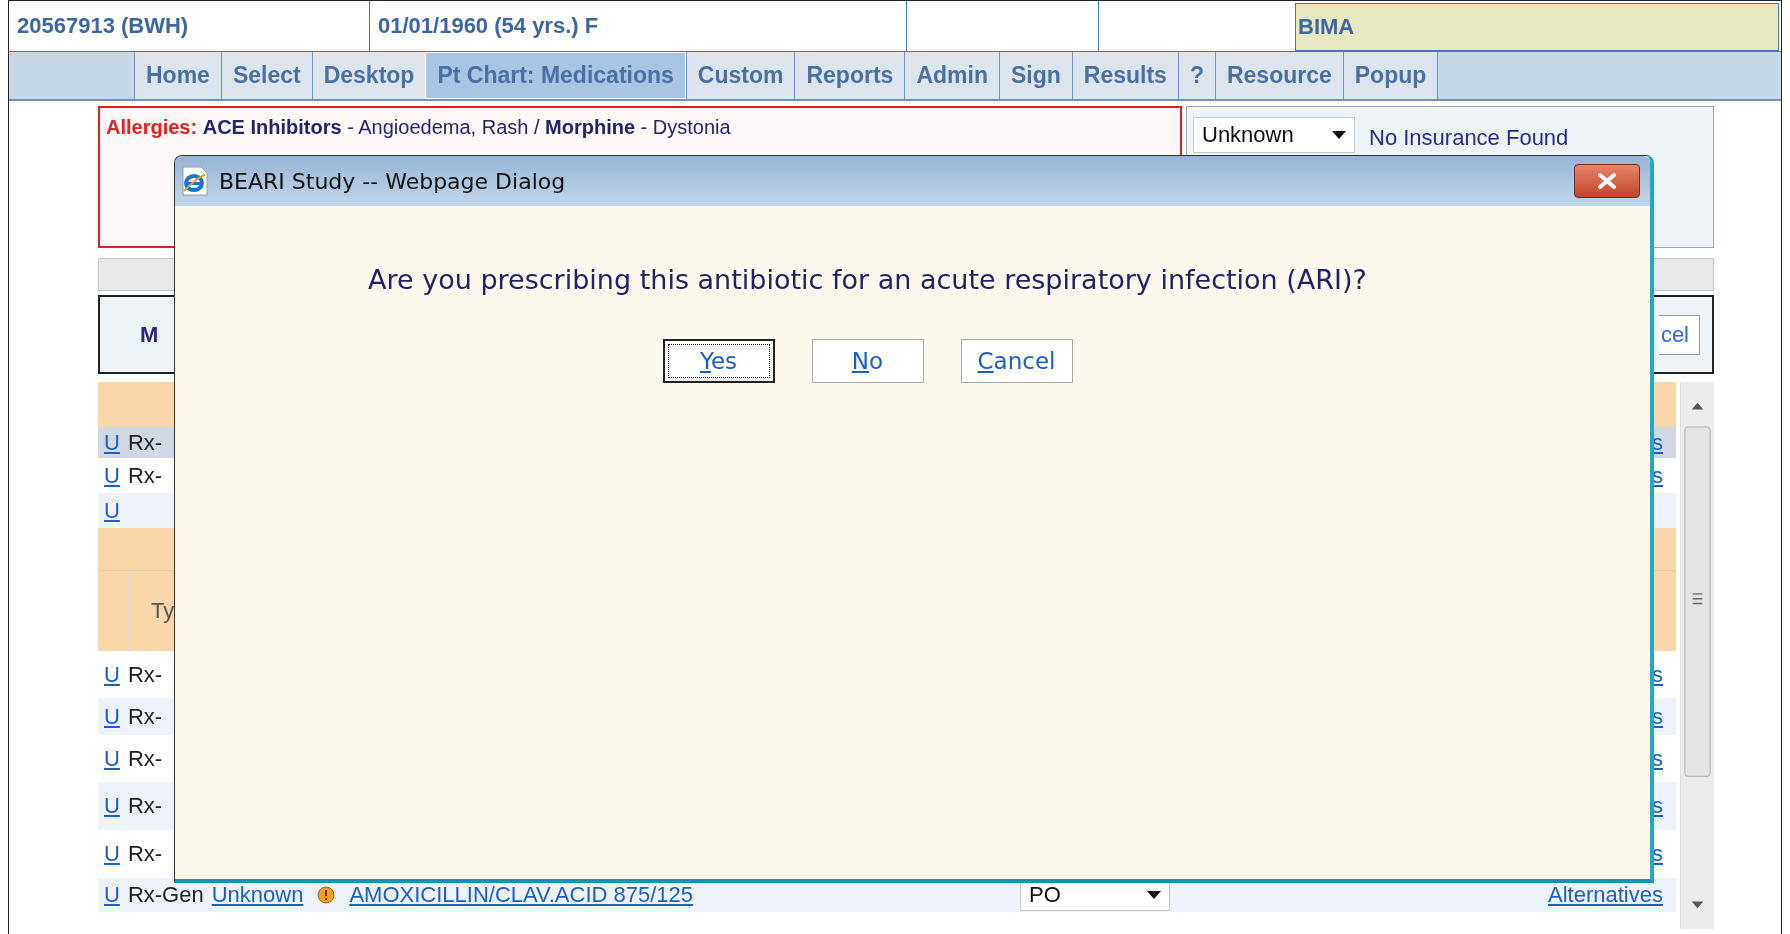 The image size is (1790, 934). Describe the element at coordinates (1016, 361) in the screenshot. I see `dialog-button: Cancel` at that location.